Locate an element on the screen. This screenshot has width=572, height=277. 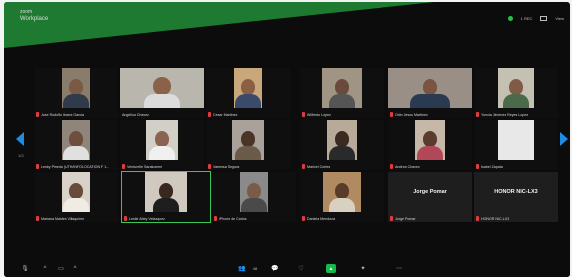
status-text: 1 REC is located at coordinates (526, 18).